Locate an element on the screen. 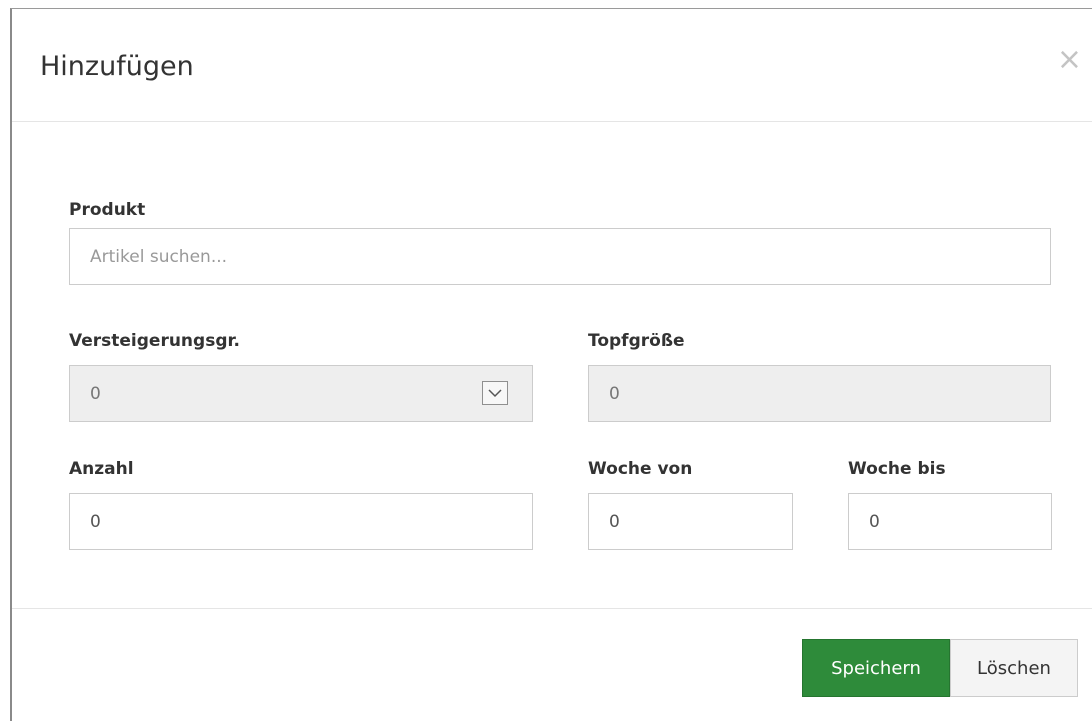 This screenshot has height=723, width=1092. woche-bis-label: Woche bis is located at coordinates (897, 469).